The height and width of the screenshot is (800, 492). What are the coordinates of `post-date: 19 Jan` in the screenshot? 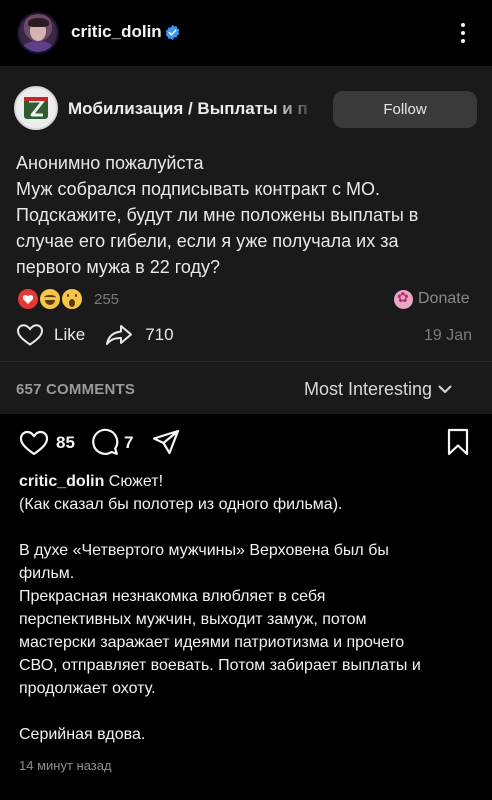 It's located at (448, 335).